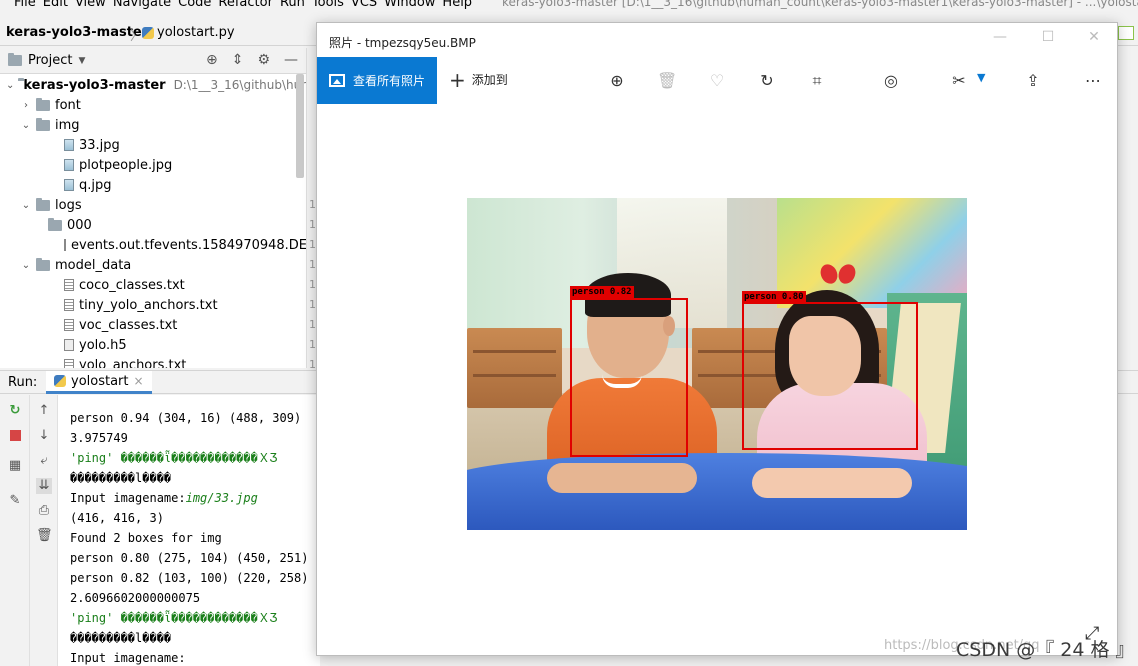 The image size is (1138, 666). What do you see at coordinates (44, 536) in the screenshot?
I see `trash-icon: 🗑` at bounding box center [44, 536].